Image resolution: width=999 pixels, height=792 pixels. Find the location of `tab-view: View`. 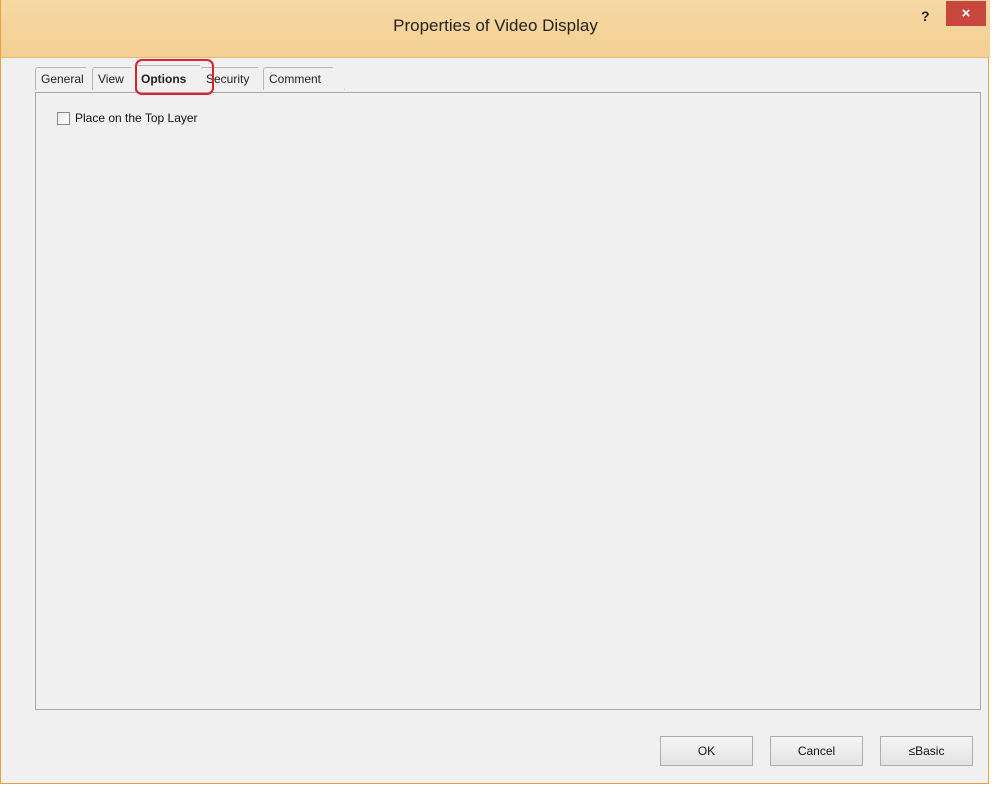

tab-view: View is located at coordinates (115, 78).